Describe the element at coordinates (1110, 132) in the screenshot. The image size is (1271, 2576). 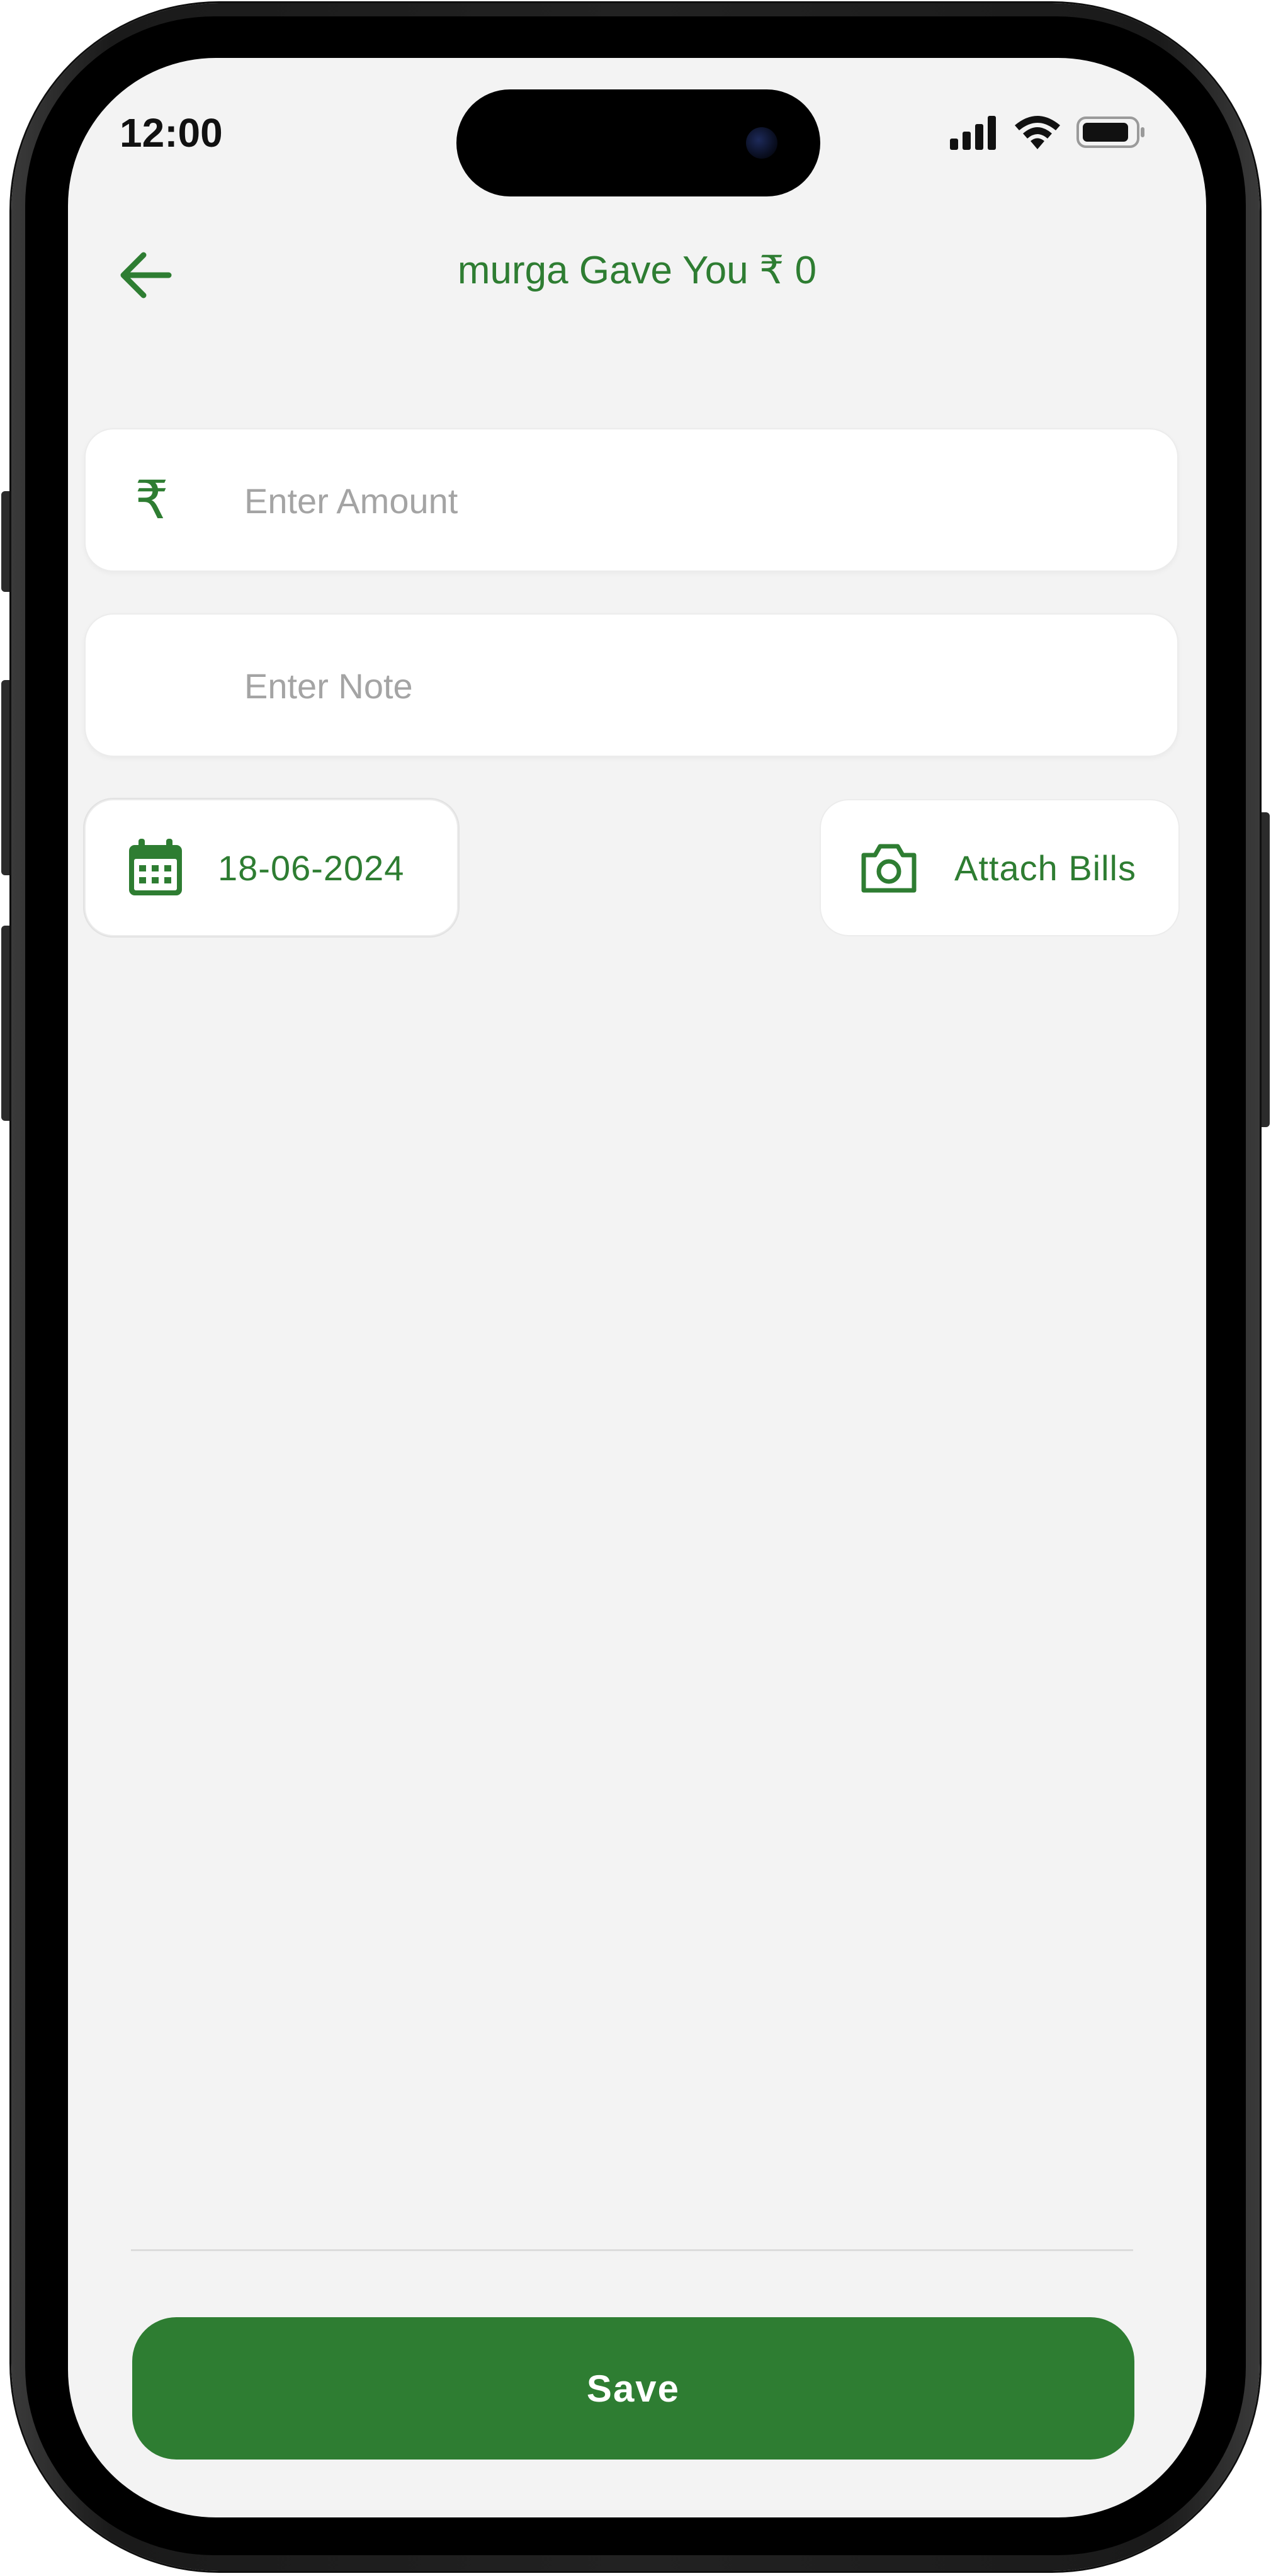
I see `battery-icon` at that location.